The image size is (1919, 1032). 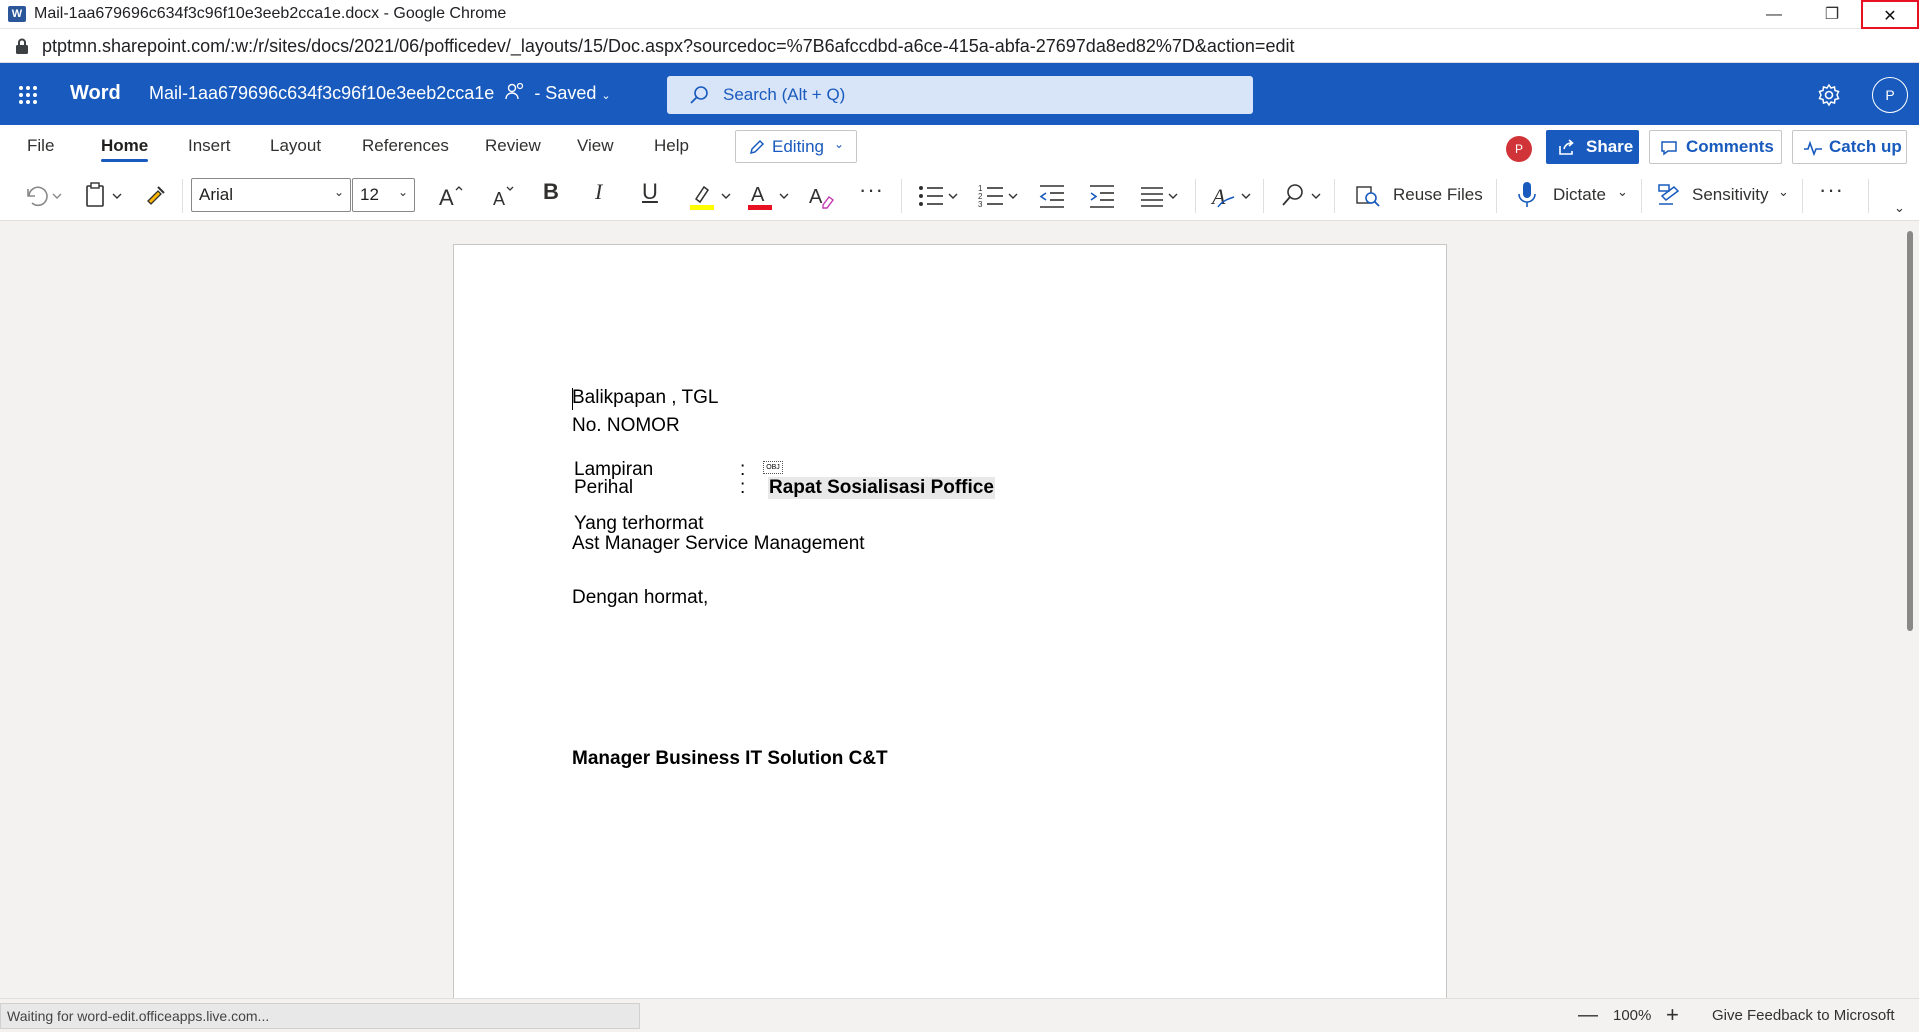 What do you see at coordinates (626, 426) in the screenshot?
I see `number-line: No. NOMOR` at bounding box center [626, 426].